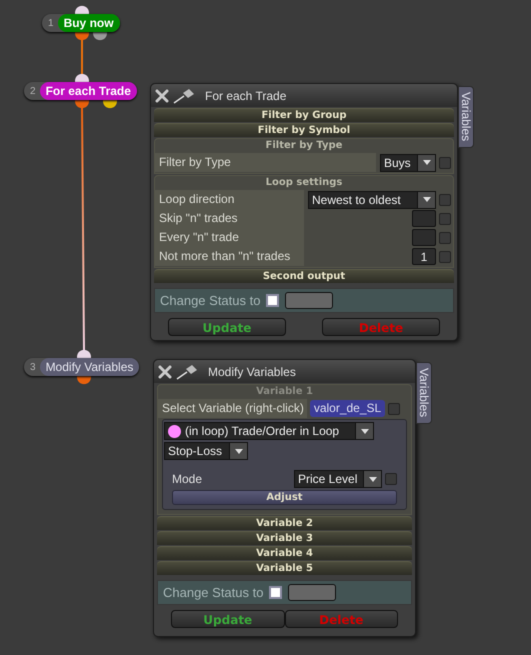  What do you see at coordinates (284, 538) in the screenshot?
I see `section-header: Variable 3` at bounding box center [284, 538].